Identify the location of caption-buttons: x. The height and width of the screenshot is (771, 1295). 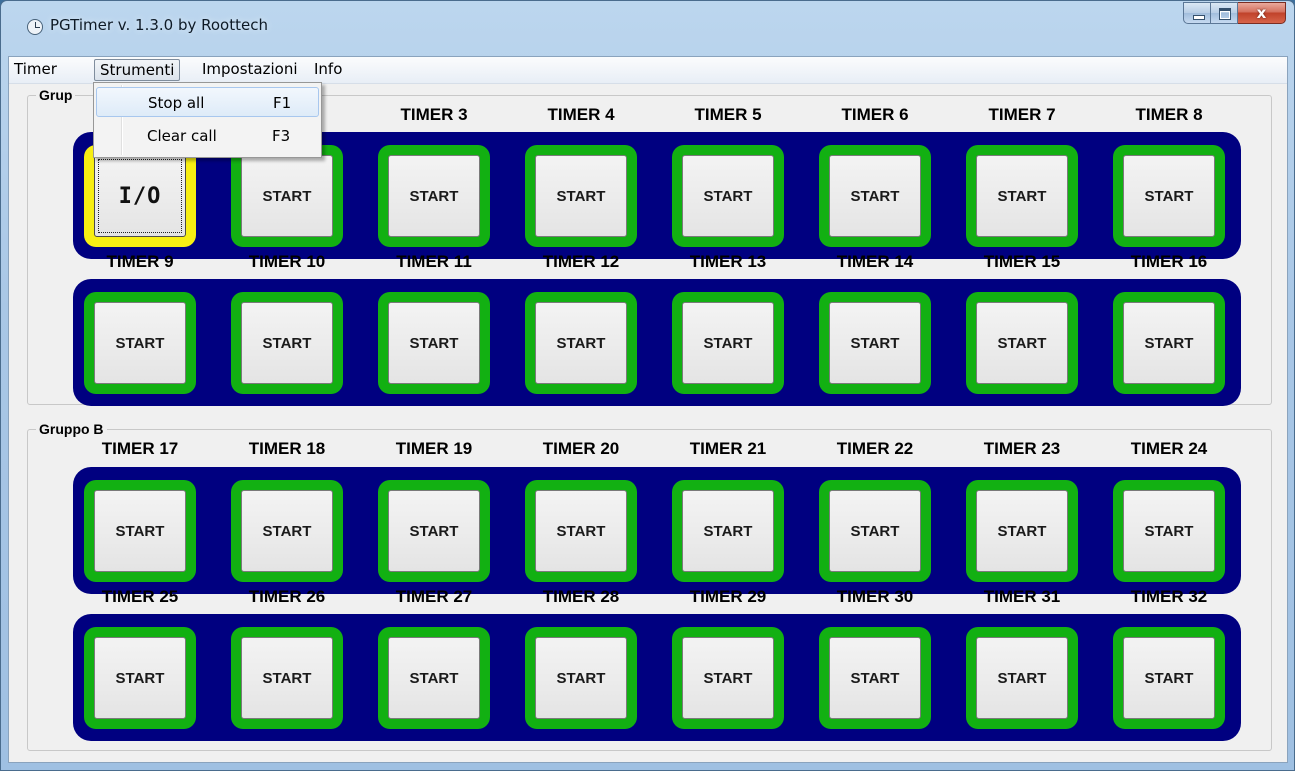
(1234, 13).